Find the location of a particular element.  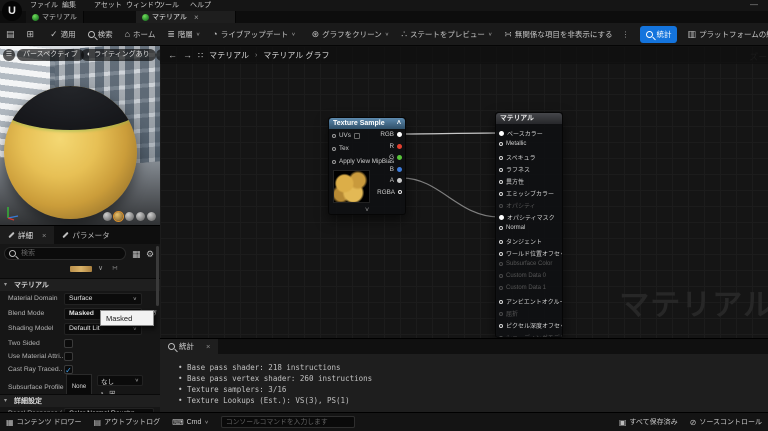

material-pin-14: アンビエントオクルージョン is located at coordinates (530, 301).